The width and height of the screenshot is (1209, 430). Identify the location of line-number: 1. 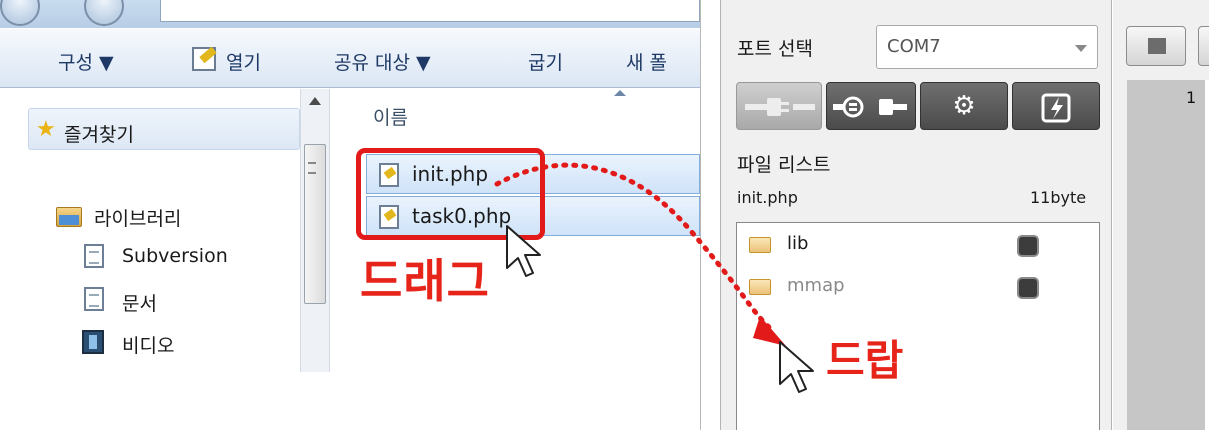
(1191, 97).